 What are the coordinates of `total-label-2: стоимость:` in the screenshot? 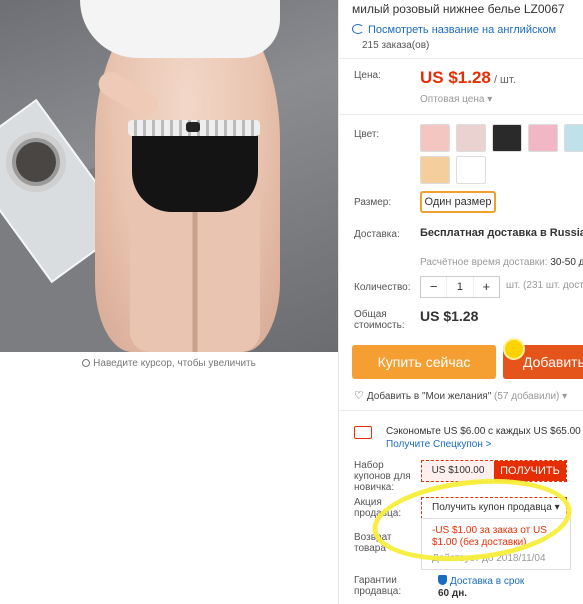 It's located at (379, 325).